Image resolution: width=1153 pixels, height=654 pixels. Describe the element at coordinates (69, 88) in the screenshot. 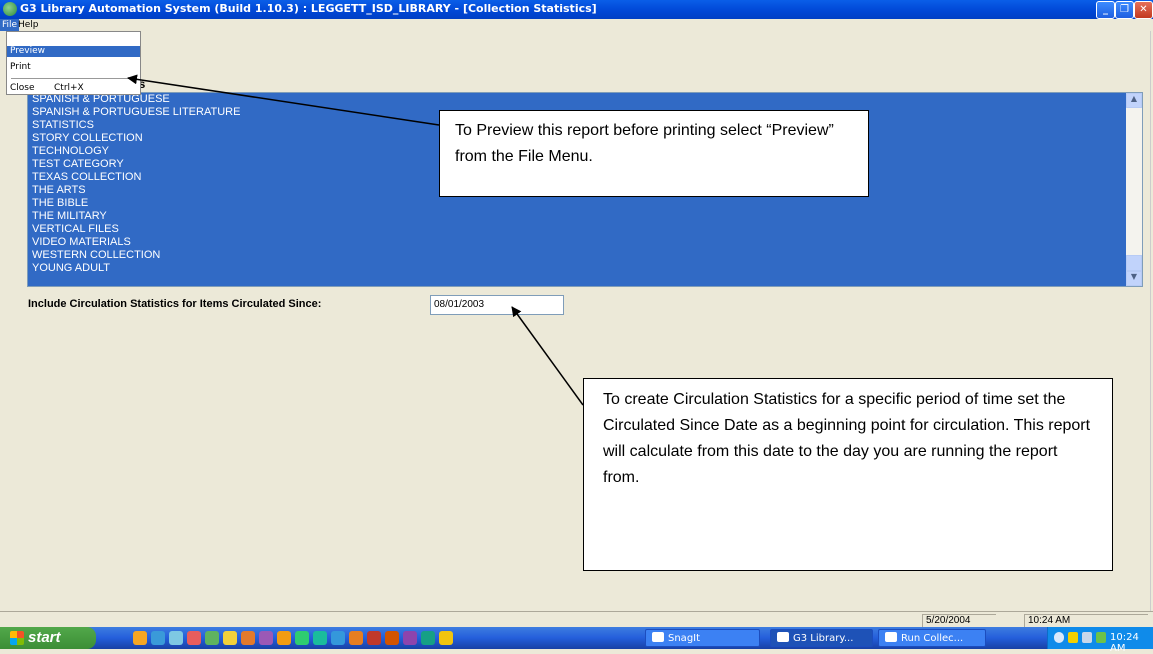

I see `menu-item-close-shortcut: Ctrl+X` at that location.